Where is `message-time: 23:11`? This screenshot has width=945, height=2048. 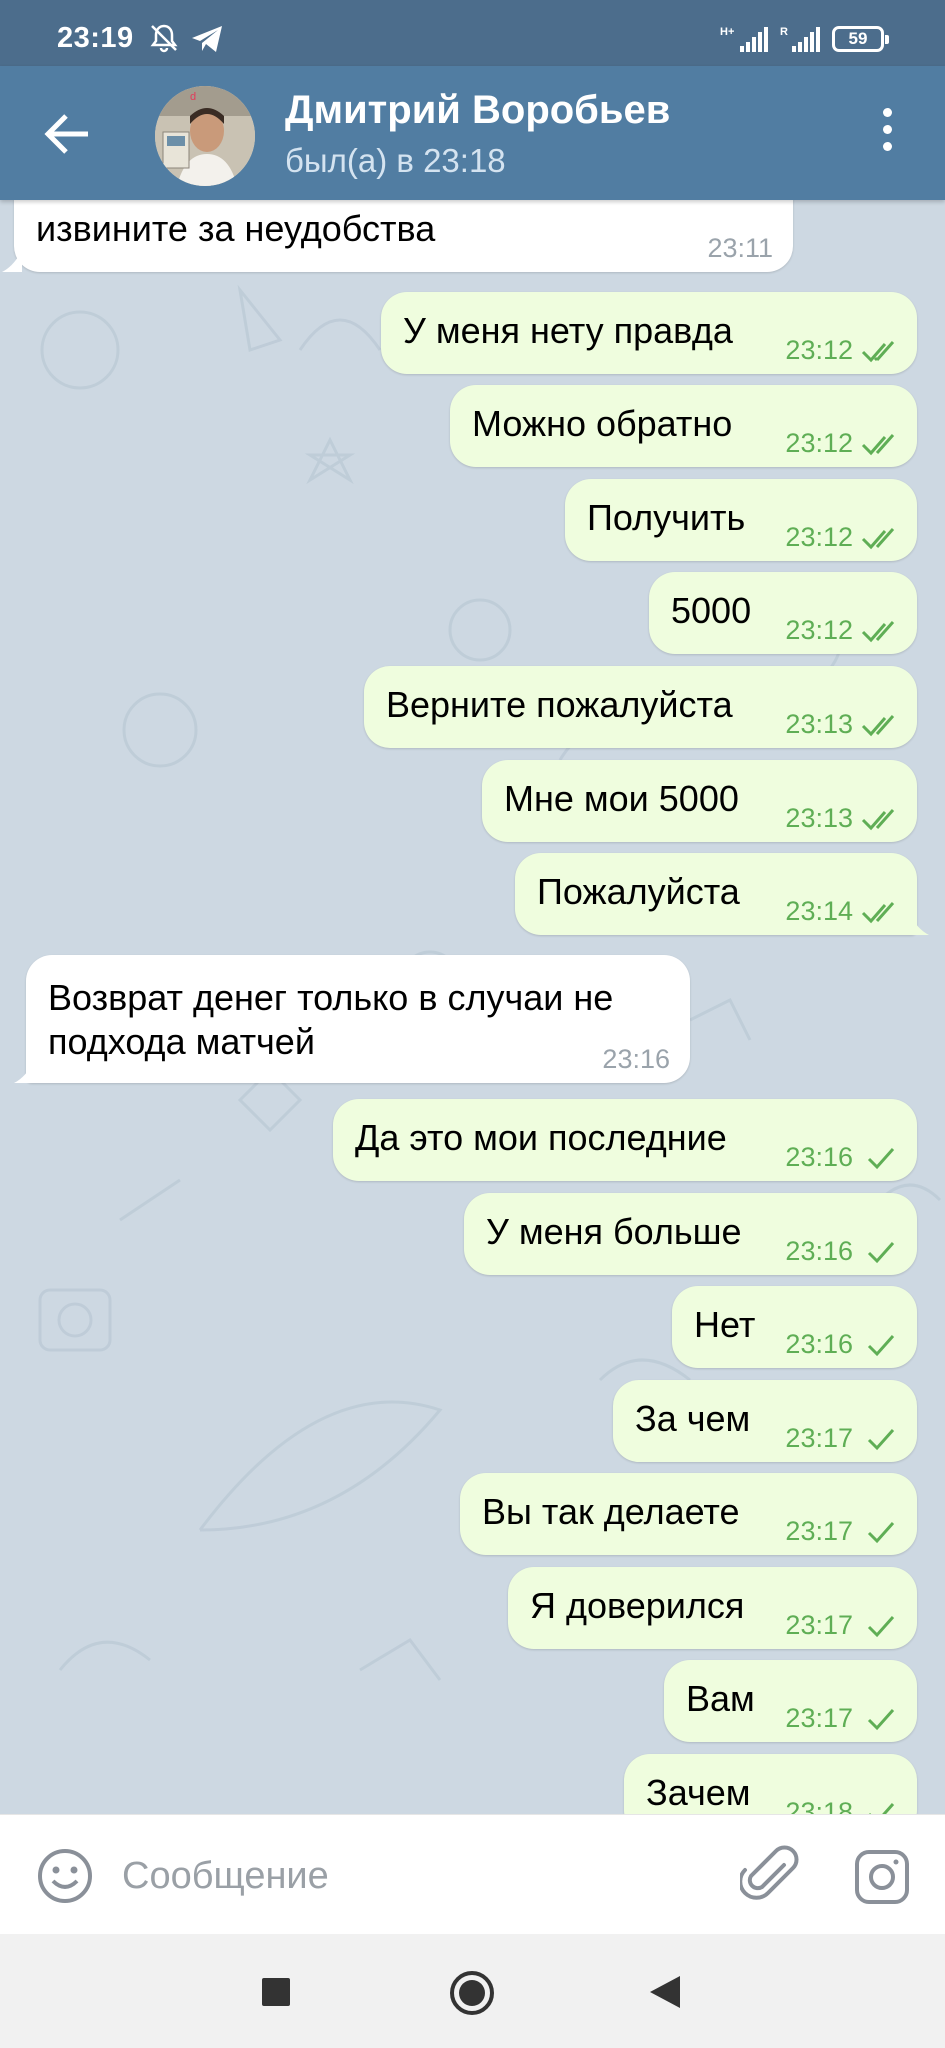
message-time: 23:11 is located at coordinates (740, 248).